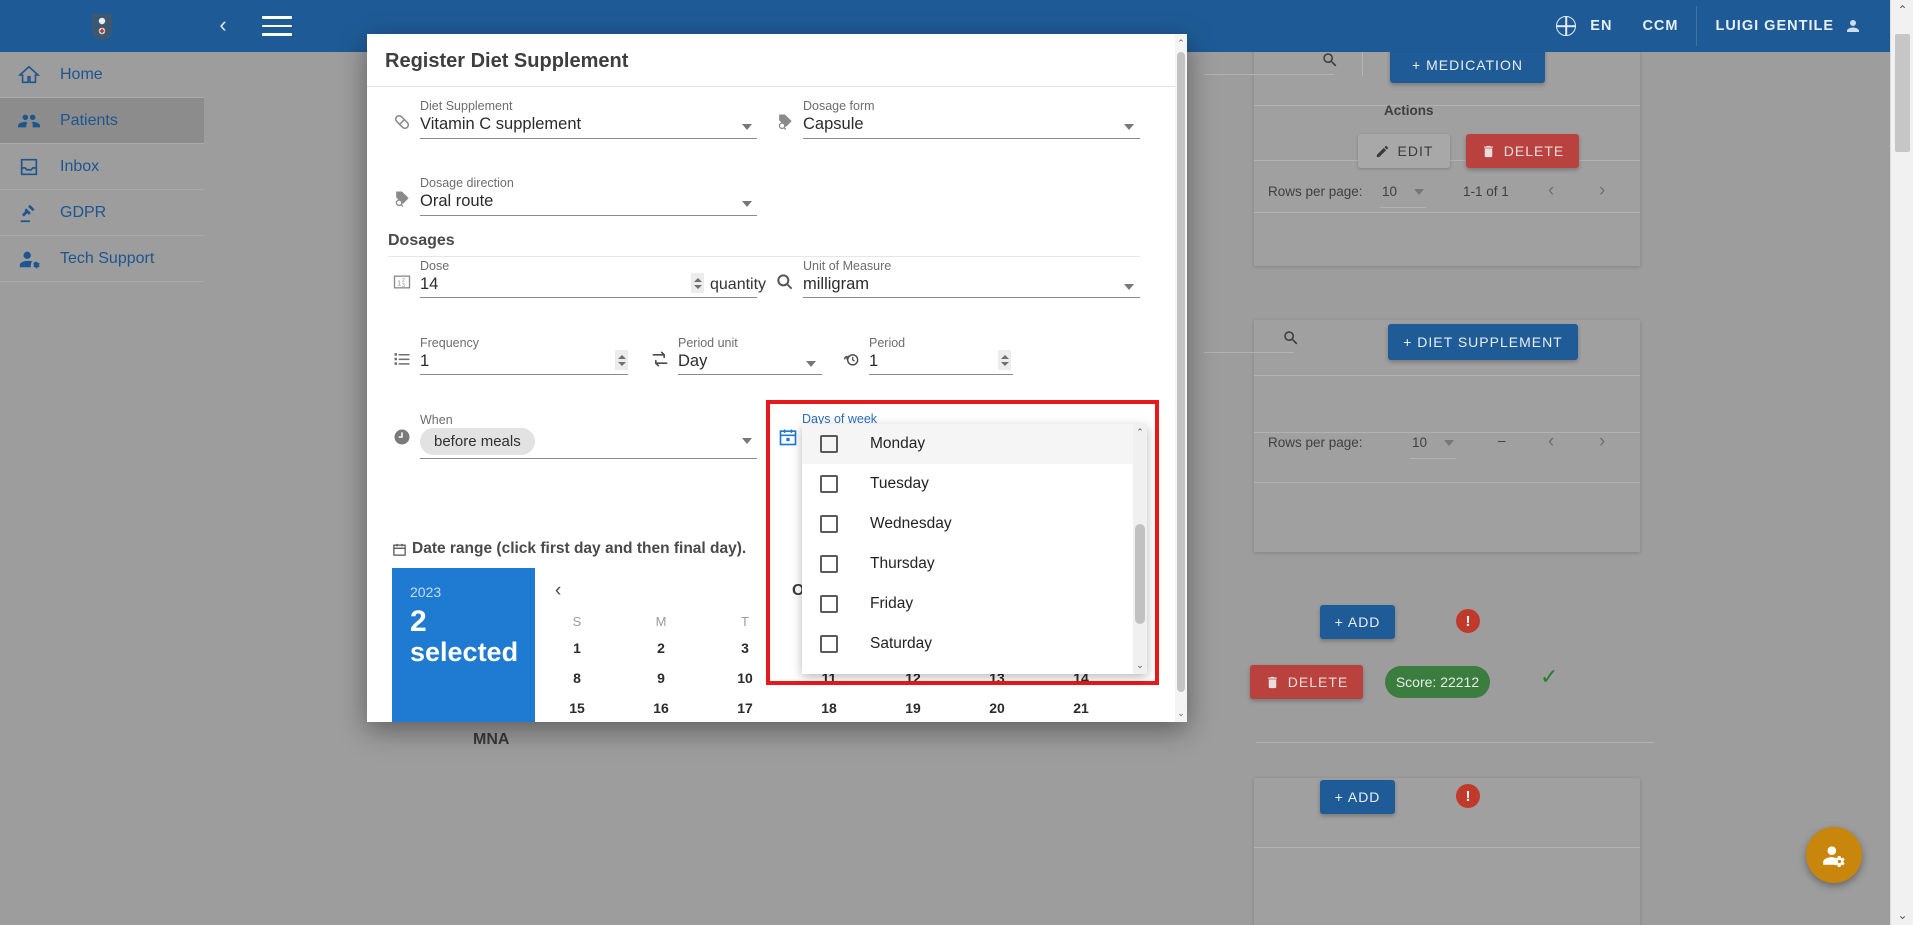 This screenshot has width=1913, height=925. Describe the element at coordinates (747, 204) in the screenshot. I see `dosage-direction-caret-icon` at that location.